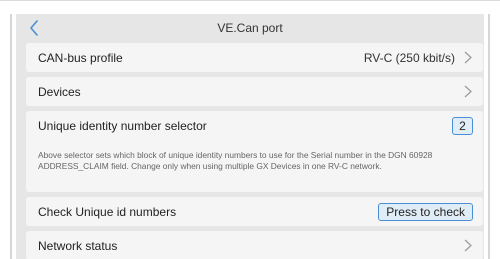 The height and width of the screenshot is (259, 500). I want to click on canbus-profile-value-group: RV-C (250 kbit/s), so click(418, 58).